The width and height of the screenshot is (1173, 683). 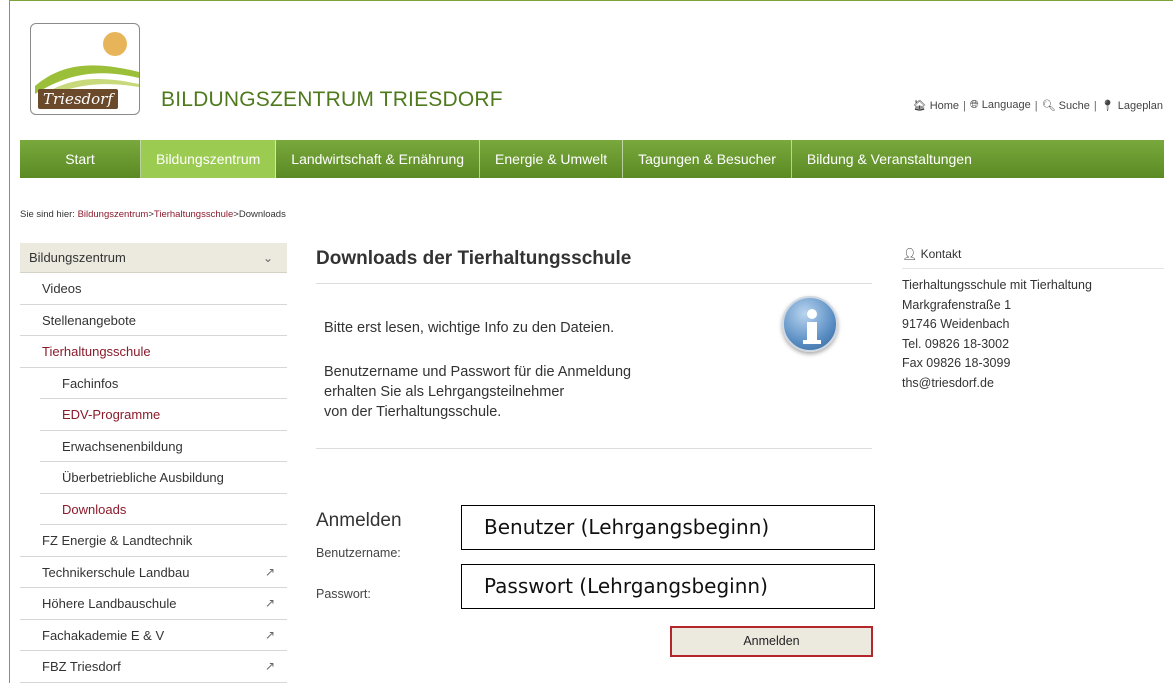 What do you see at coordinates (956, 363) in the screenshot?
I see `contact-line: Fax 09826 18-3099` at bounding box center [956, 363].